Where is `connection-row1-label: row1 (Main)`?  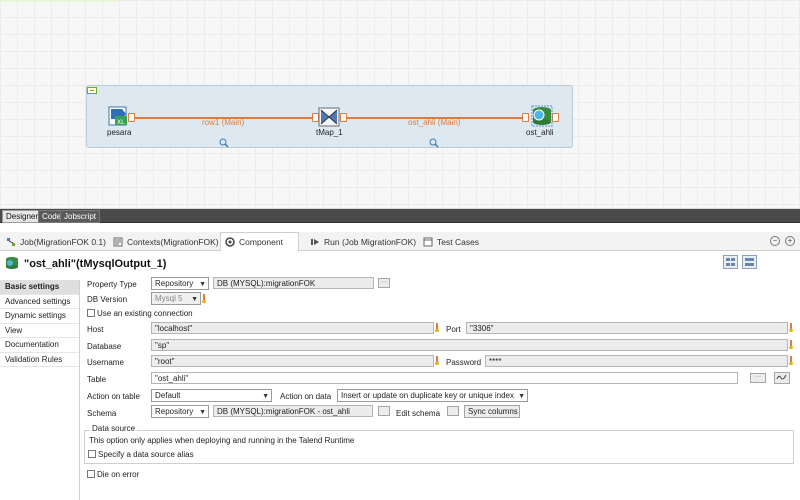
connection-row1-label: row1 (Main) is located at coordinates (223, 122).